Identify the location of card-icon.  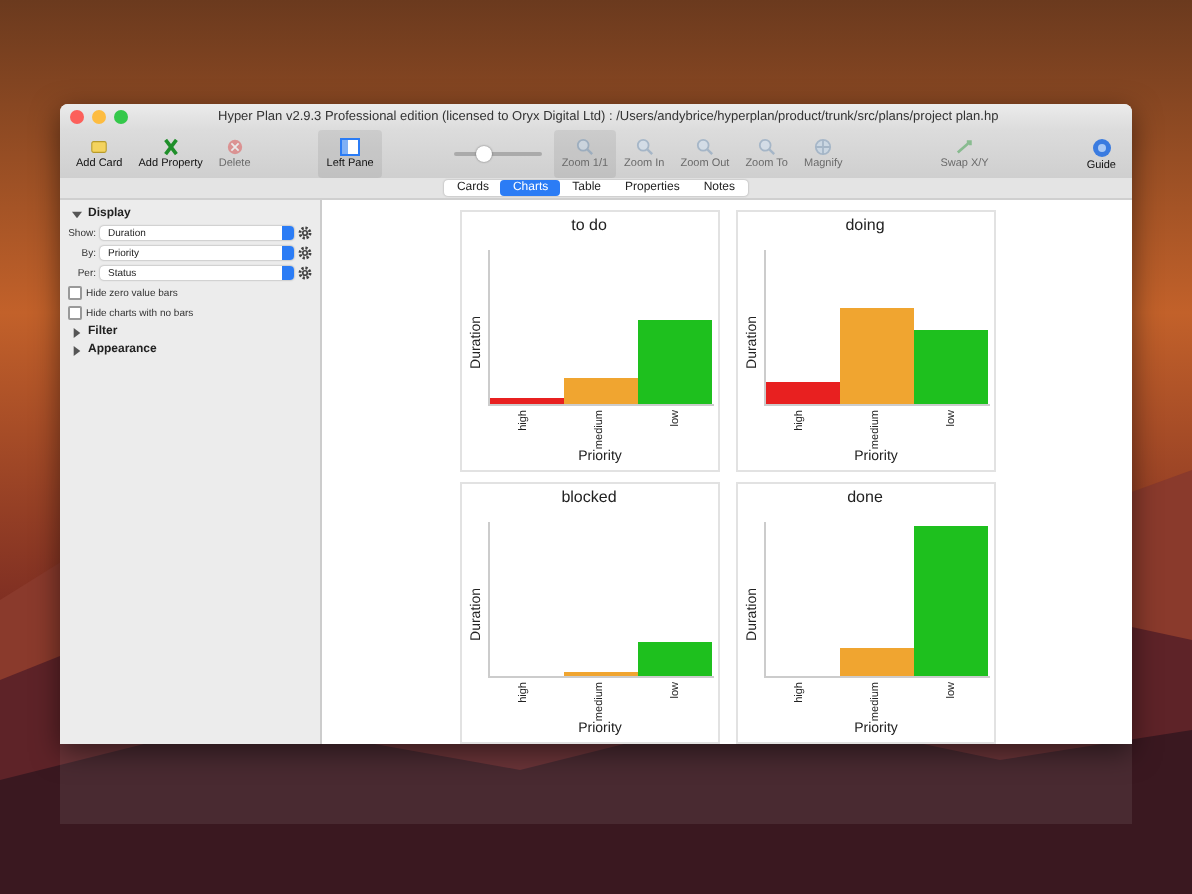
(99, 147).